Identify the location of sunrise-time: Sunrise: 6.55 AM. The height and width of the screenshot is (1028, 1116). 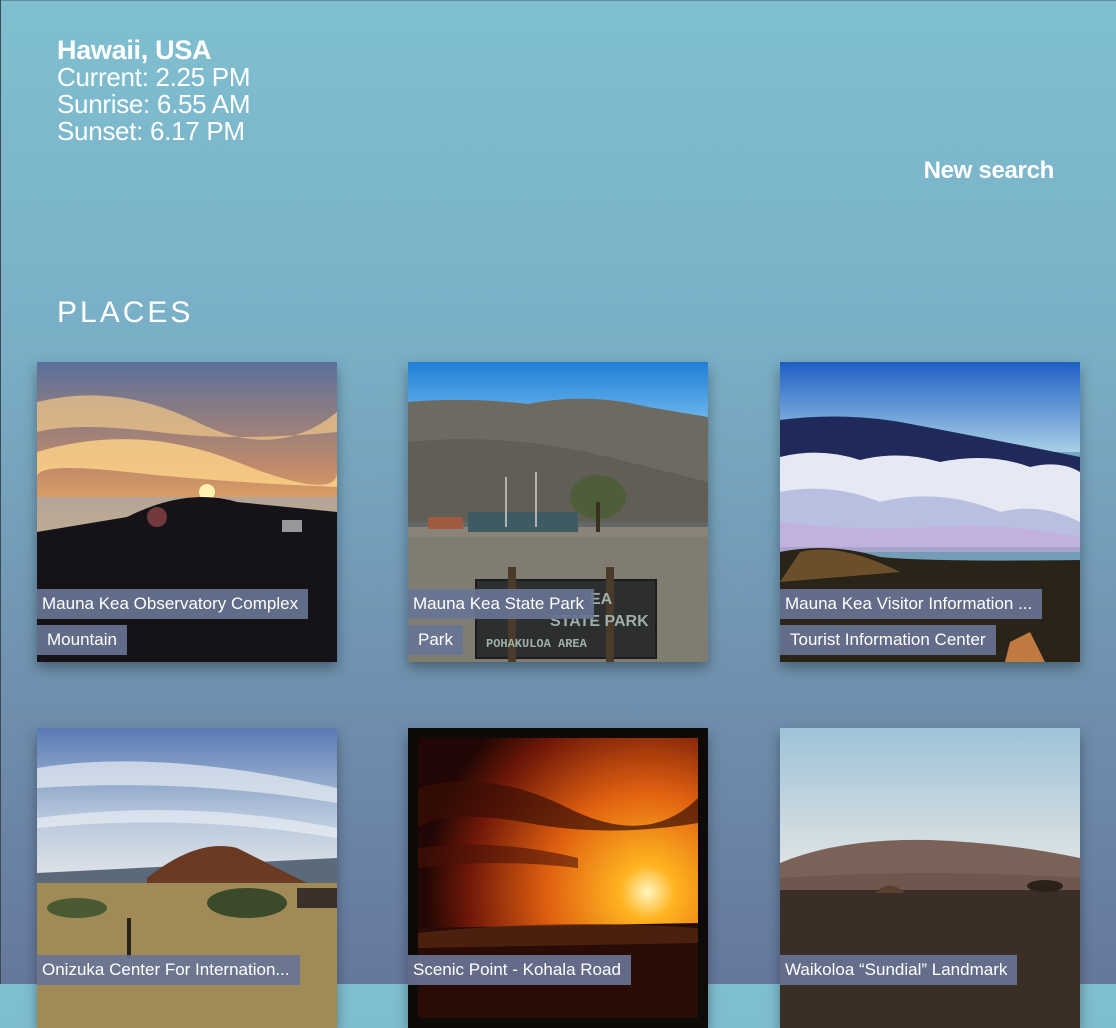
(154, 104).